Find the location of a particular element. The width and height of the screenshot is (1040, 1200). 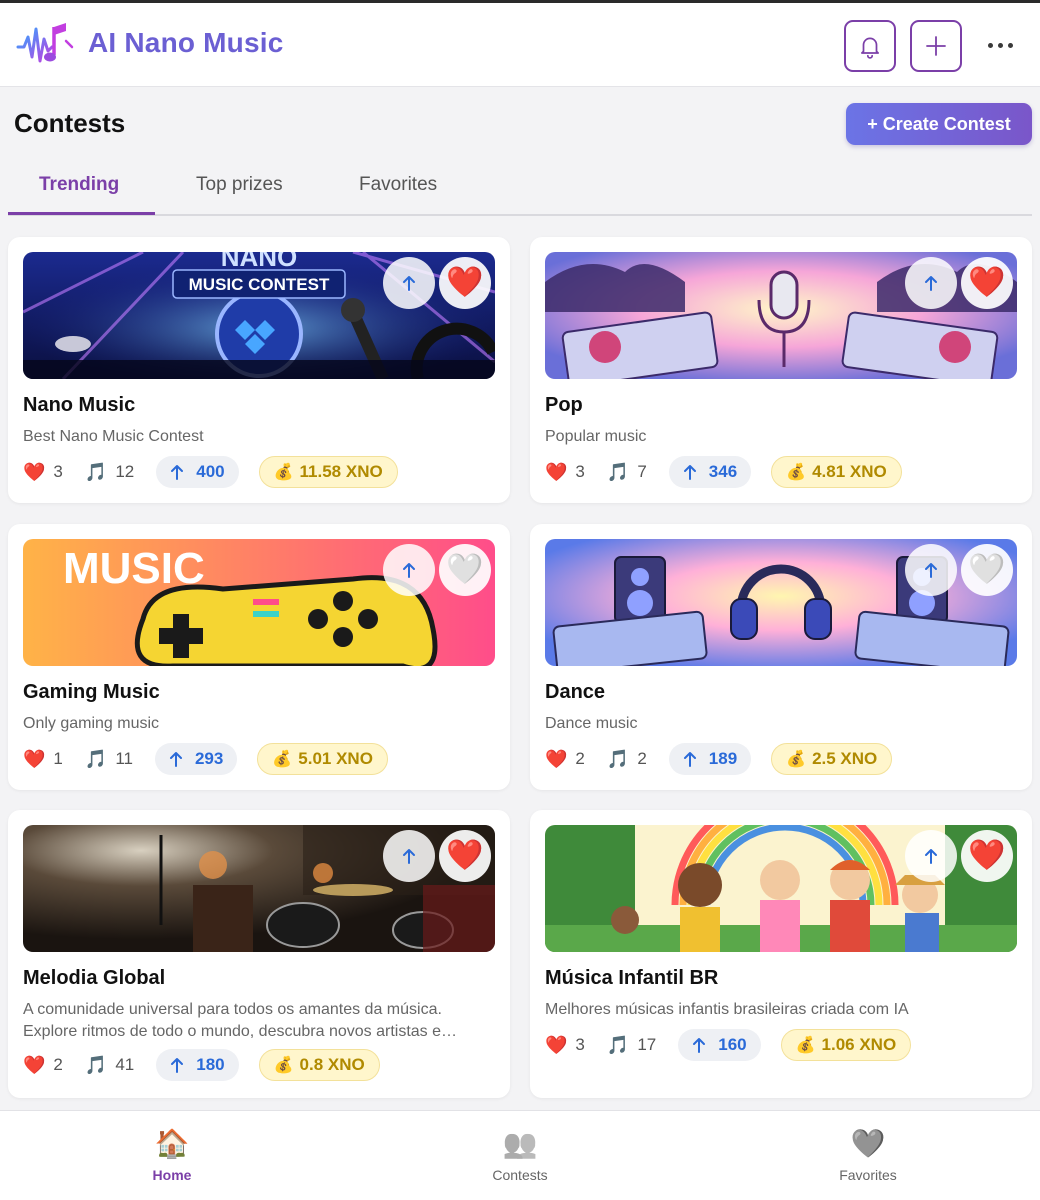

nav-home: 🏠 Home is located at coordinates (172, 1155).